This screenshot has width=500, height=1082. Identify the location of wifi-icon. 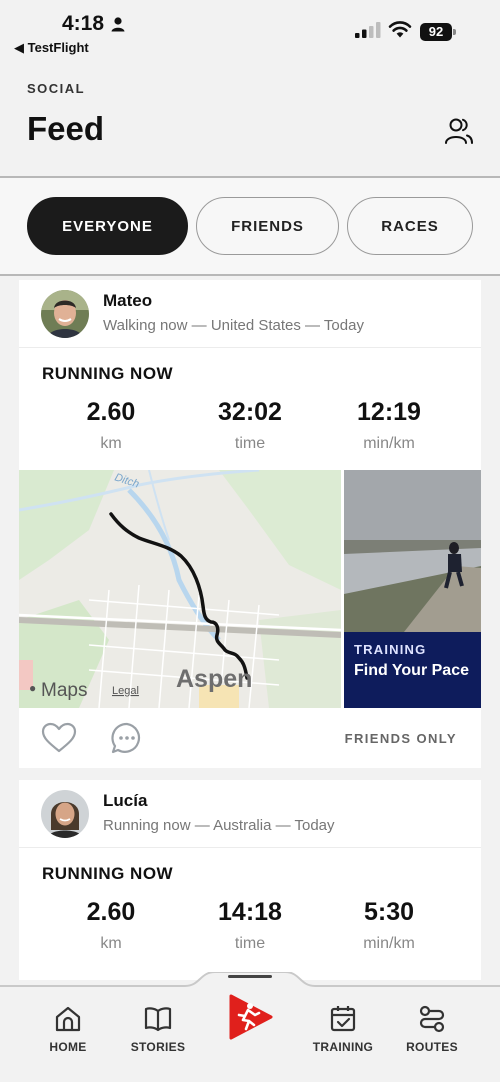
(400, 29).